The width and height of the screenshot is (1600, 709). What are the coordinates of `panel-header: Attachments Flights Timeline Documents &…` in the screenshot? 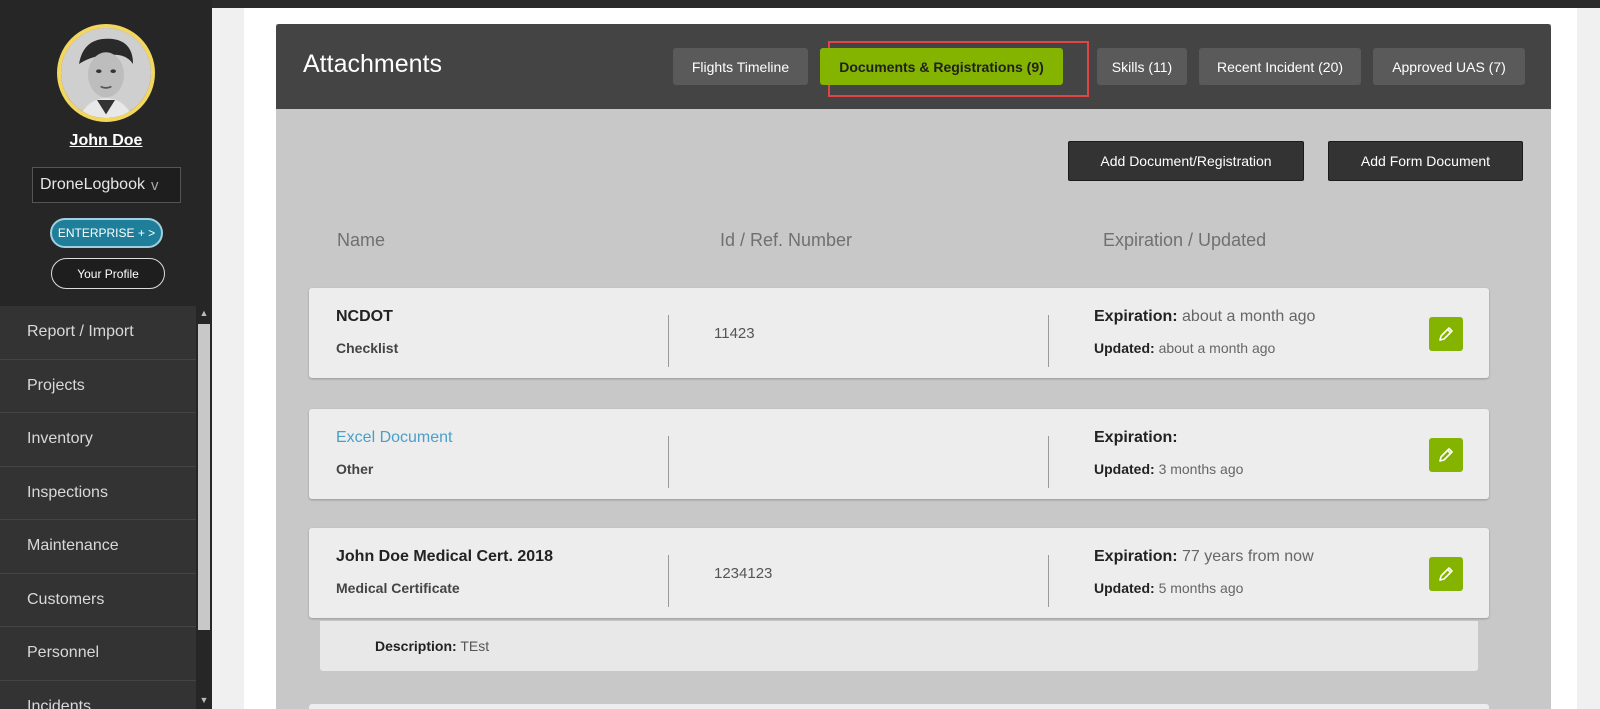 It's located at (913, 66).